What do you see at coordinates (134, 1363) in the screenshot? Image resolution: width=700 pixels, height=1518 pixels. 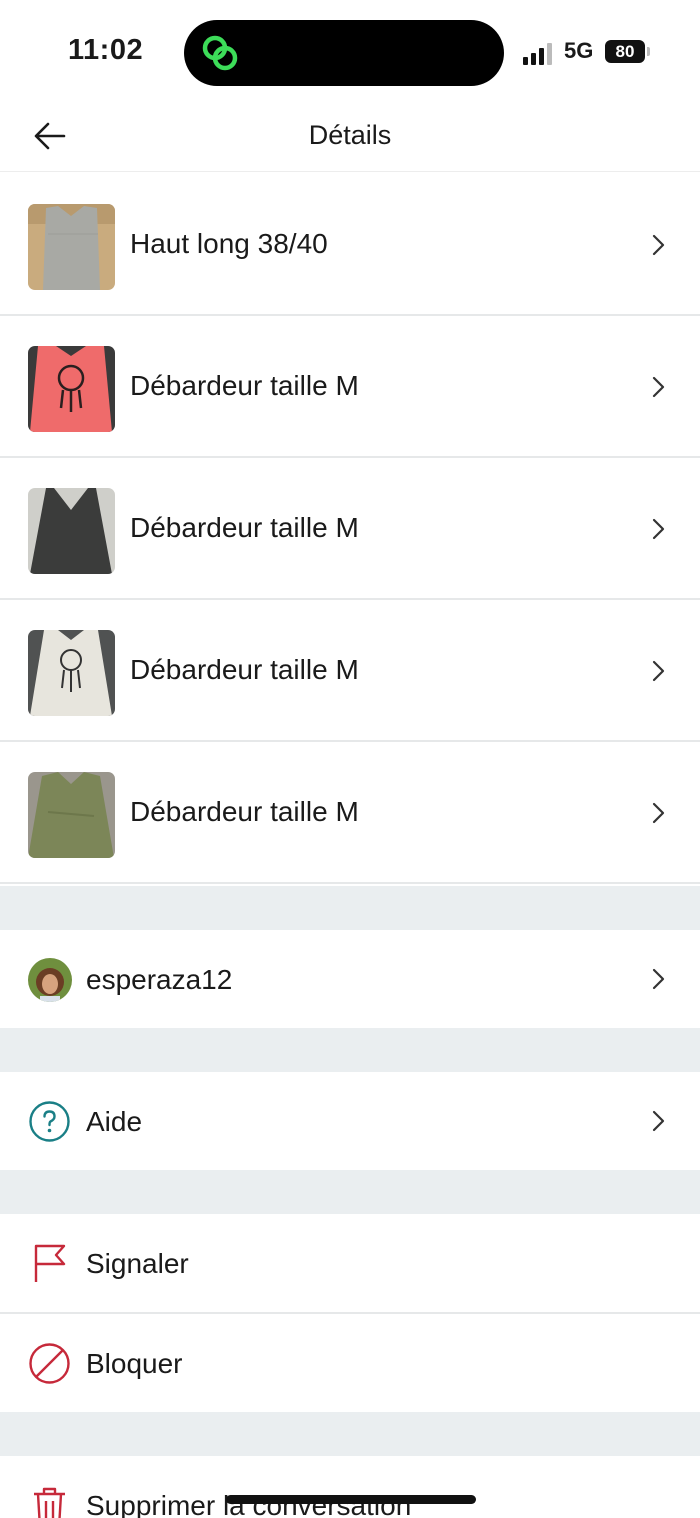 I see `block-label: Bloquer` at bounding box center [134, 1363].